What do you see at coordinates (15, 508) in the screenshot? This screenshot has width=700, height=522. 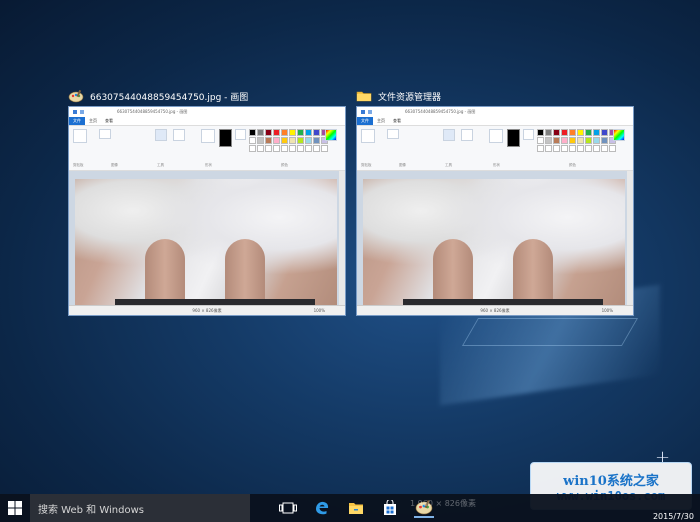 I see `start-button` at bounding box center [15, 508].